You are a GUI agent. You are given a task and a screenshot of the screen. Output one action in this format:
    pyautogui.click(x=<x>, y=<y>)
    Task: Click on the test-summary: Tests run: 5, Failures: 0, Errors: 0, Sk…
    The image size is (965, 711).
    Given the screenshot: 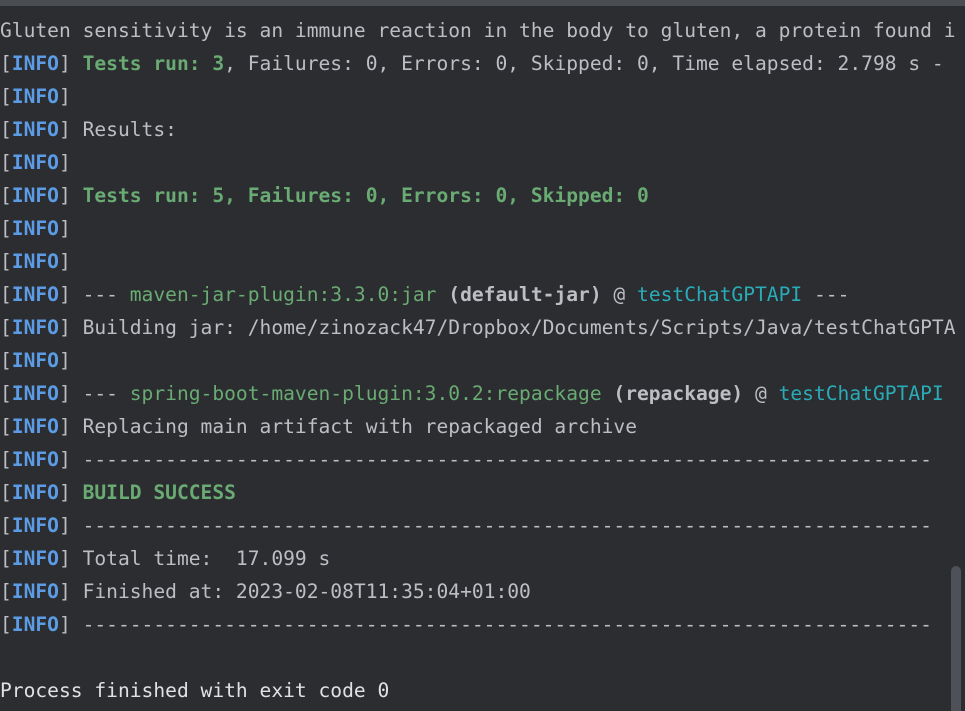 What is the action you would take?
    pyautogui.click(x=365, y=195)
    